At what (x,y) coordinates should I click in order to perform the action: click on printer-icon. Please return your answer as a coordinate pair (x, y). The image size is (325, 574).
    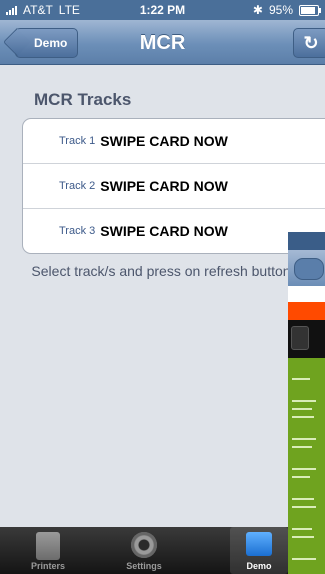
    Looking at the image, I should click on (48, 546).